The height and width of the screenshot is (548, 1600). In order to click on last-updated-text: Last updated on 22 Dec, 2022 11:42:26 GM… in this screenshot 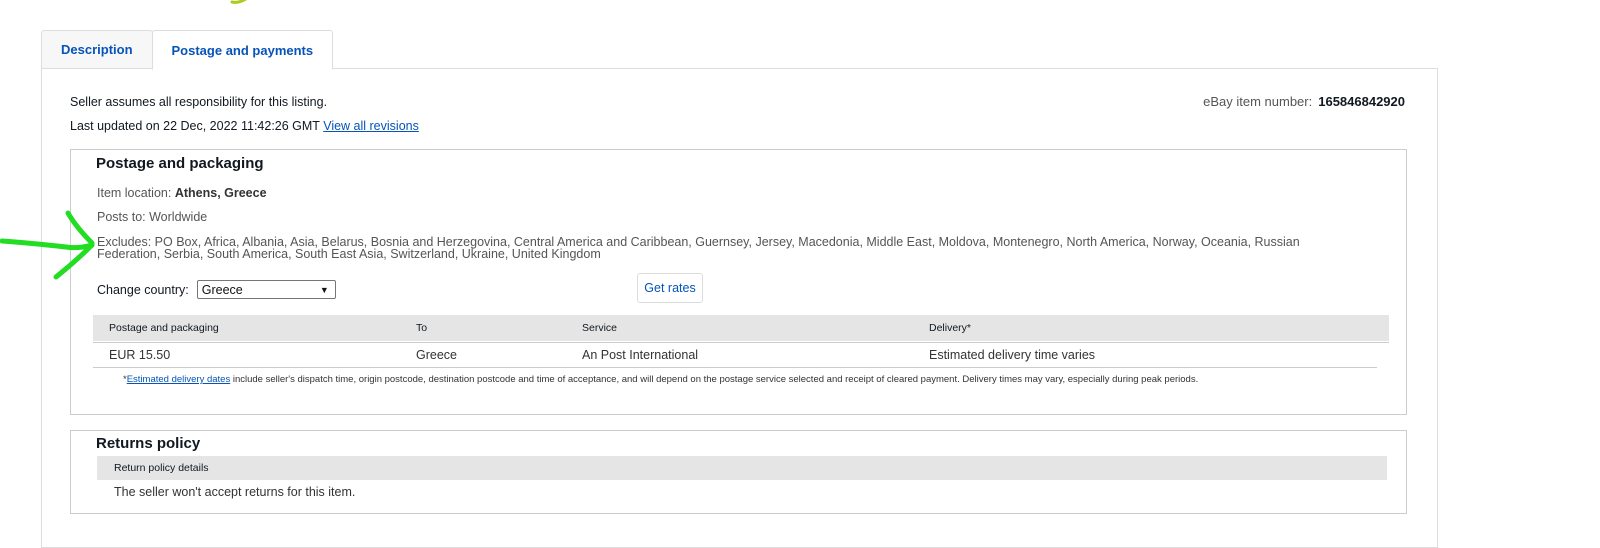, I will do `click(195, 126)`.